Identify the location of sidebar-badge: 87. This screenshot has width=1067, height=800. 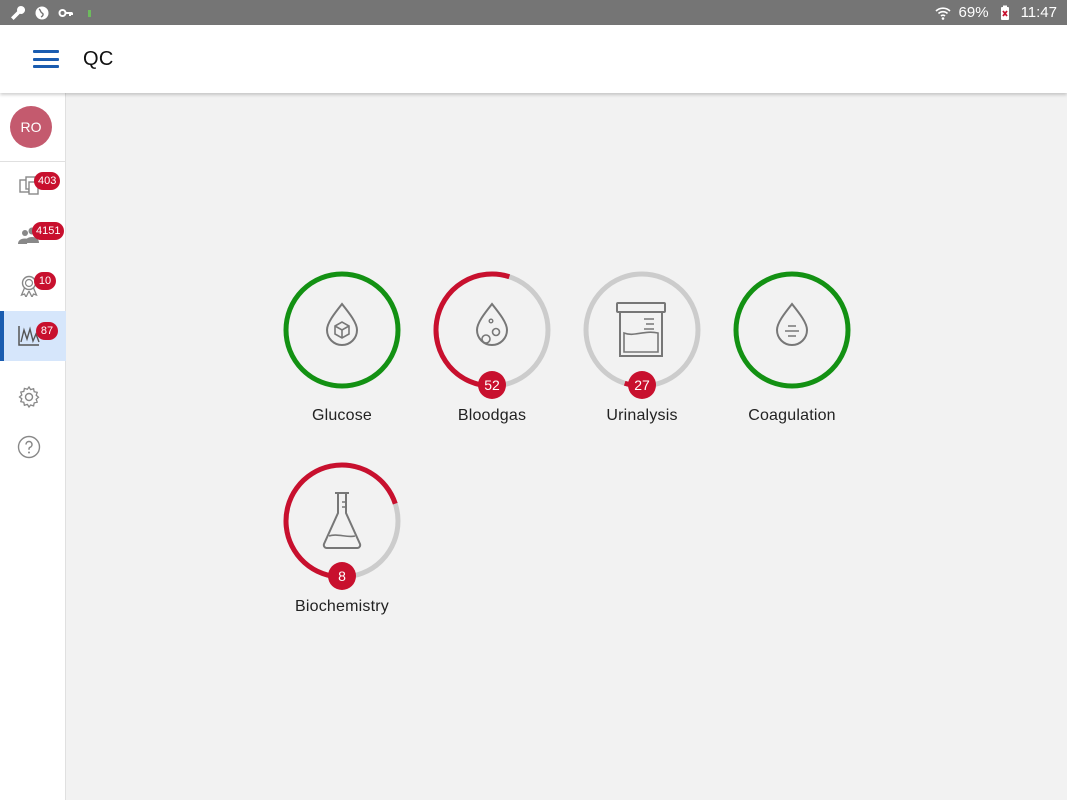
(47, 331).